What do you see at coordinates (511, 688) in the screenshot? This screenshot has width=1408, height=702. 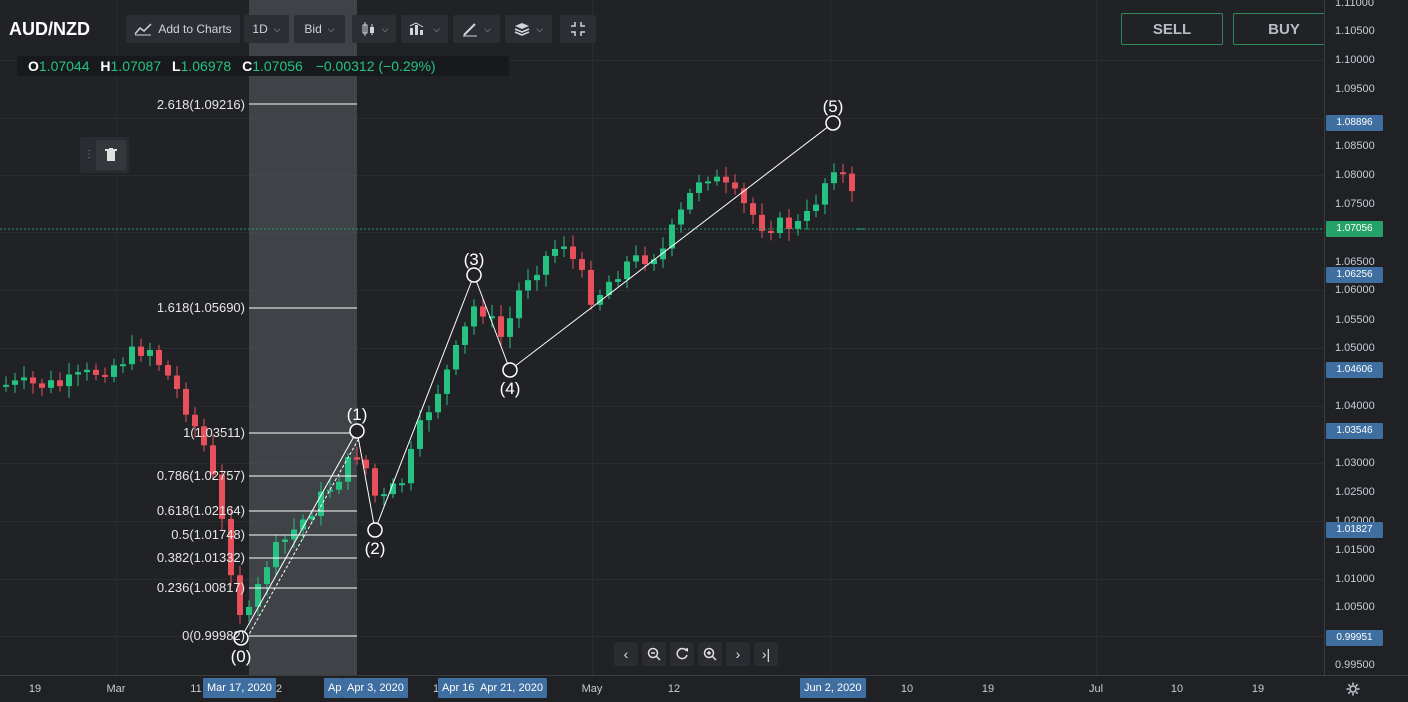 I see `time-tag: Apr 21, 2020` at bounding box center [511, 688].